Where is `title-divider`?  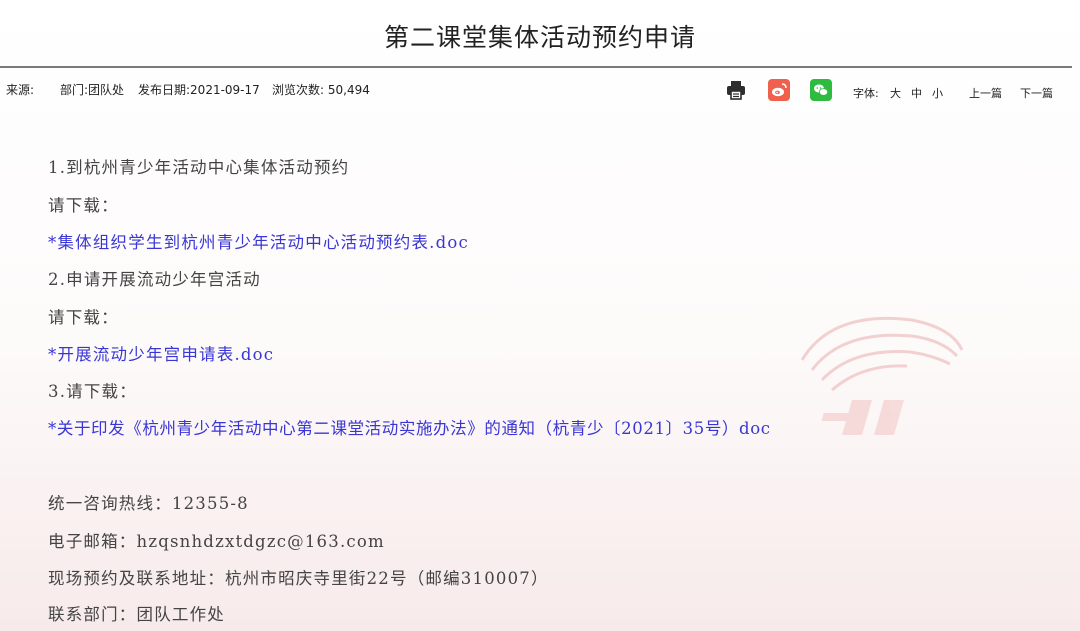 title-divider is located at coordinates (536, 67).